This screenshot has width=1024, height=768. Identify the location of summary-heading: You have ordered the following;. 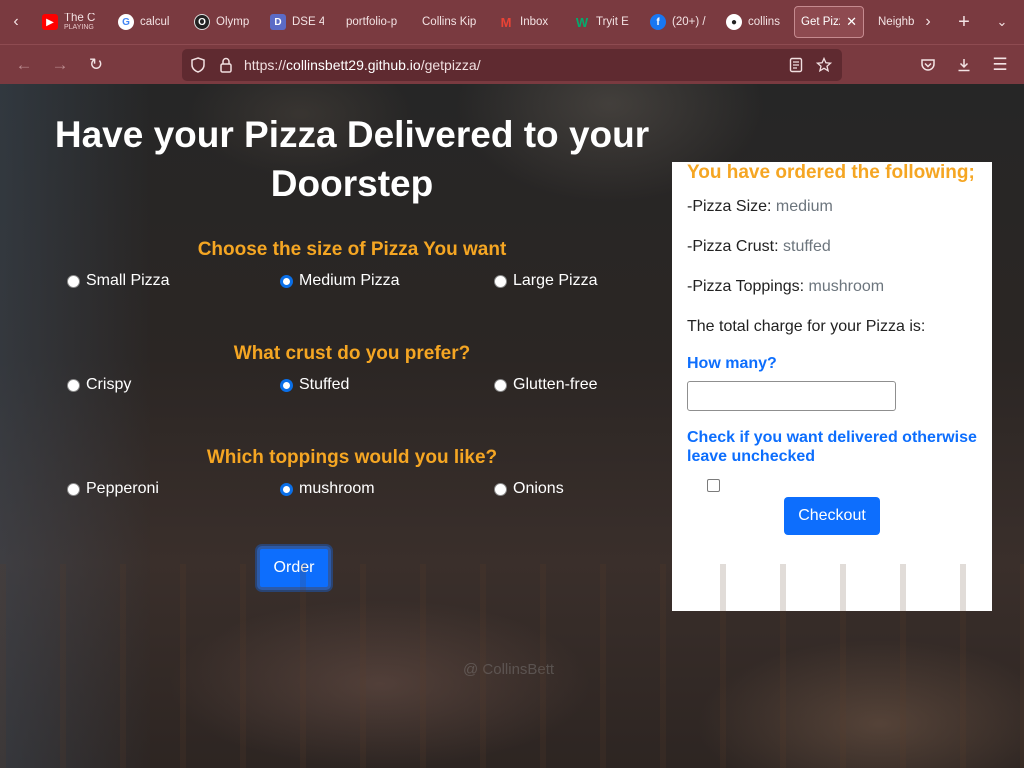
(831, 172).